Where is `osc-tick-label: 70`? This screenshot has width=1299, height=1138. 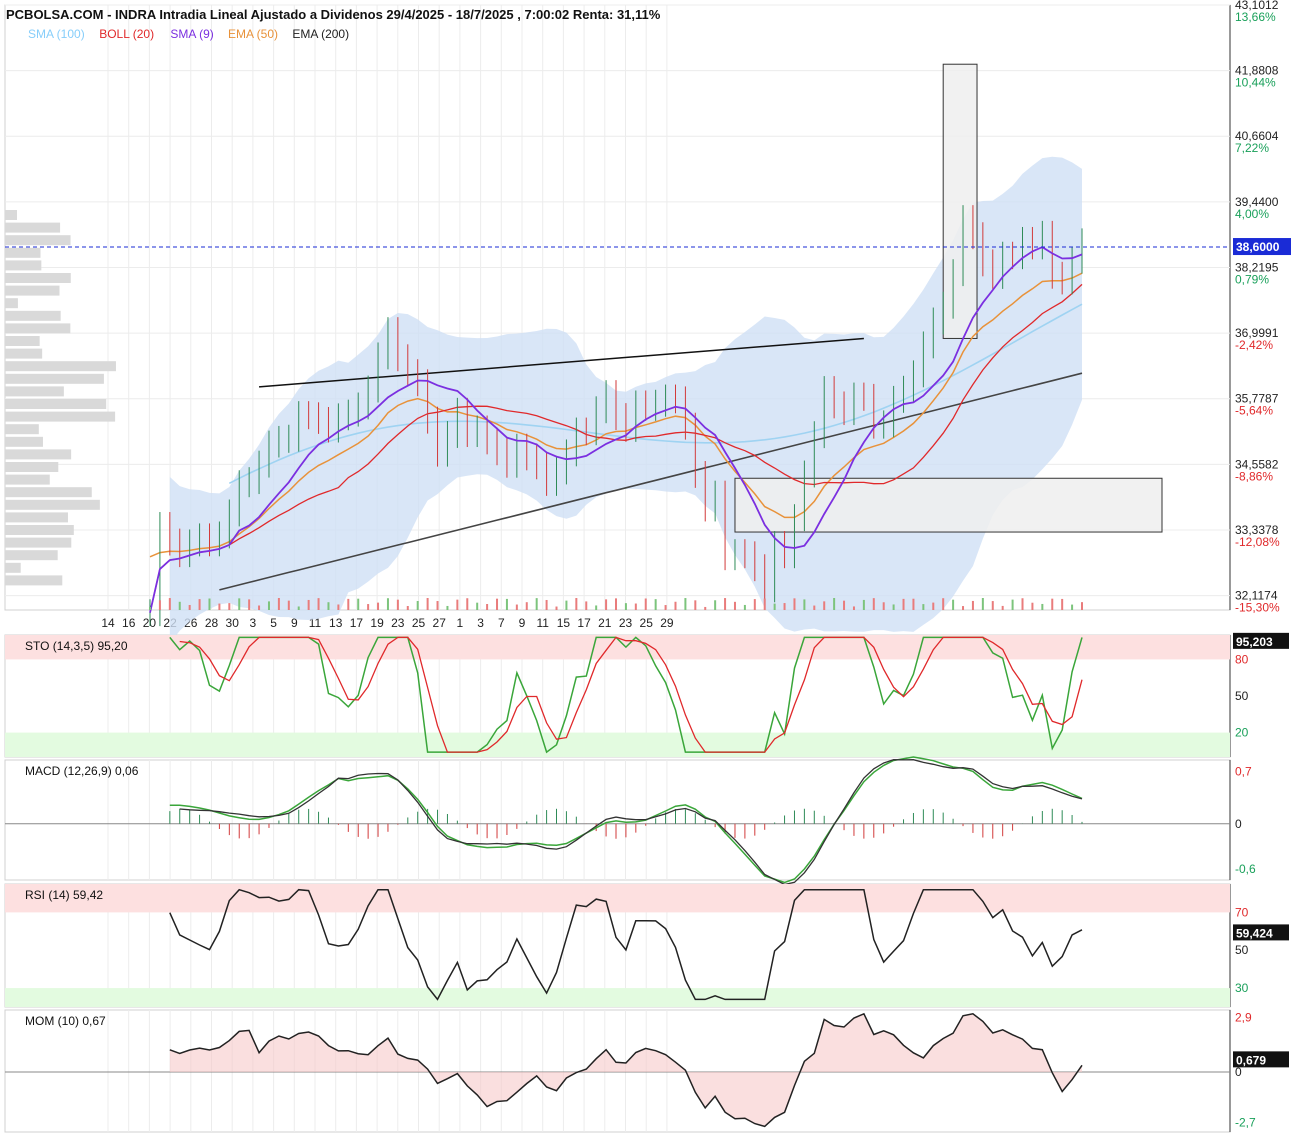 osc-tick-label: 70 is located at coordinates (1242, 912).